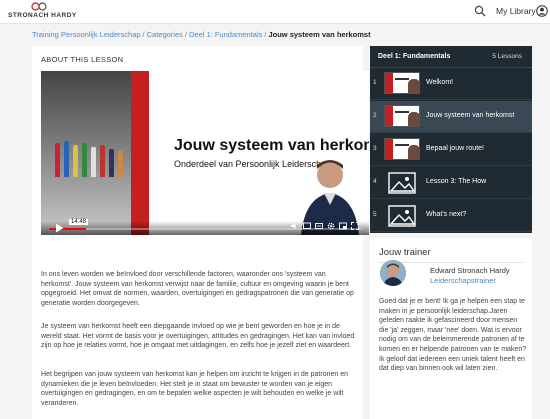  What do you see at coordinates (375, 148) in the screenshot?
I see `lesson-number: 3` at bounding box center [375, 148].